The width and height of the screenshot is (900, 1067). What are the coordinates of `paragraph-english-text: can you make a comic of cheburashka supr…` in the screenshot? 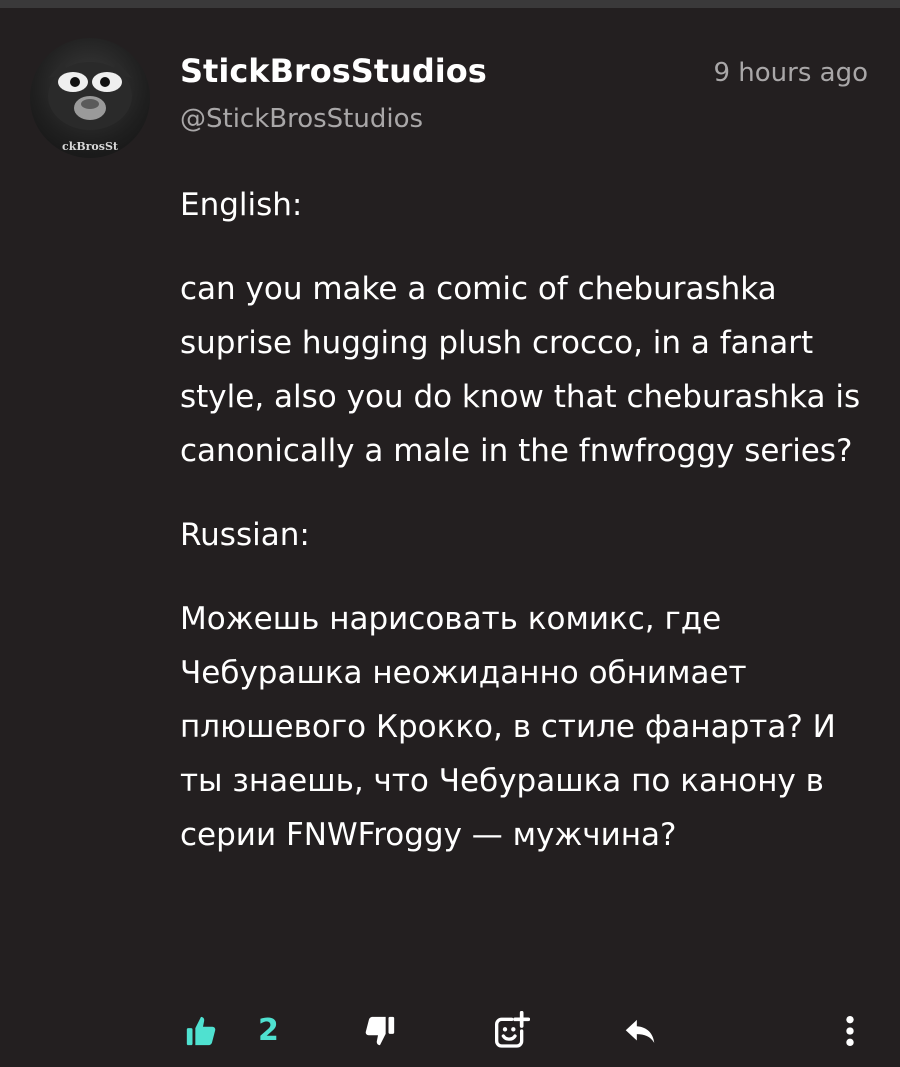 It's located at (520, 370).